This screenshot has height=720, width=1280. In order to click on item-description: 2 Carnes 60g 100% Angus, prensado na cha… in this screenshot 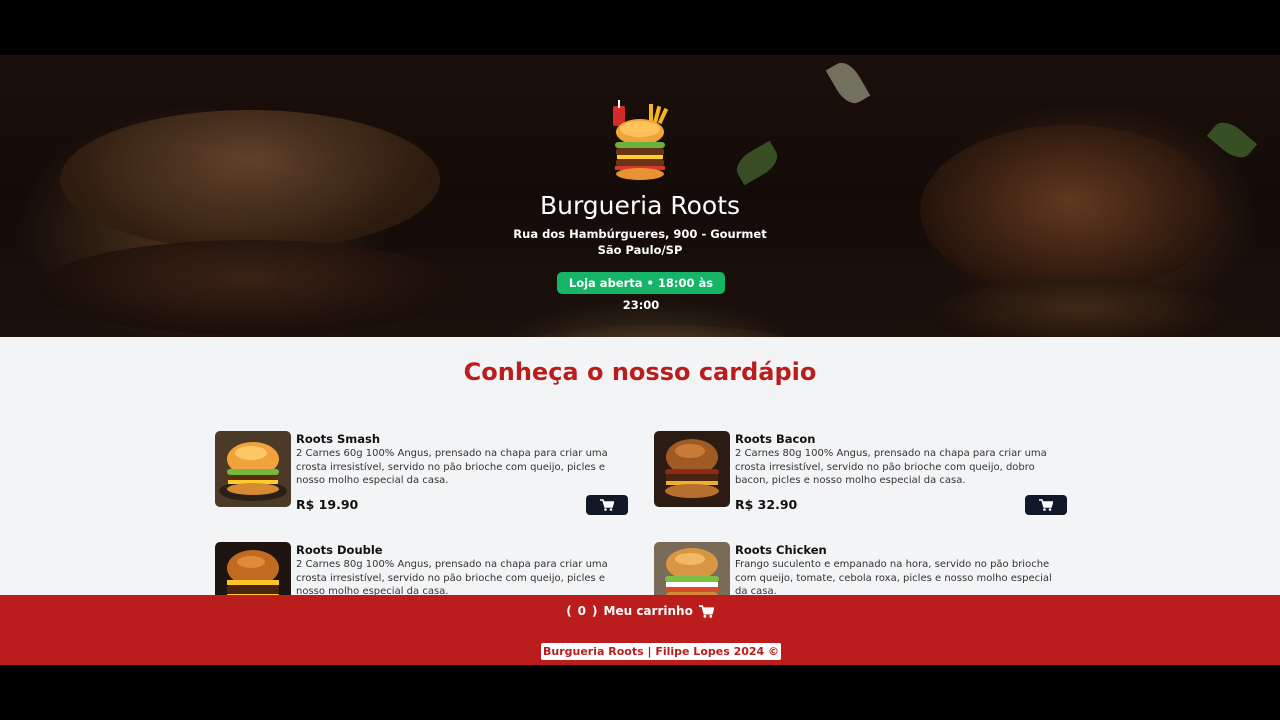, I will do `click(452, 467)`.